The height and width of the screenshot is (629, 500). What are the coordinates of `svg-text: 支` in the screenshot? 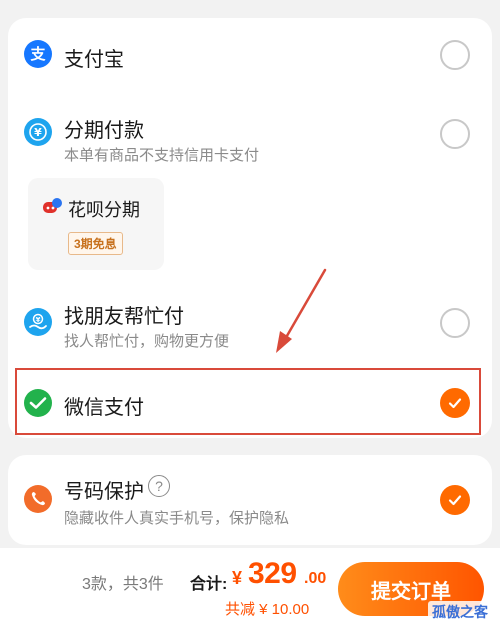 It's located at (37, 54).